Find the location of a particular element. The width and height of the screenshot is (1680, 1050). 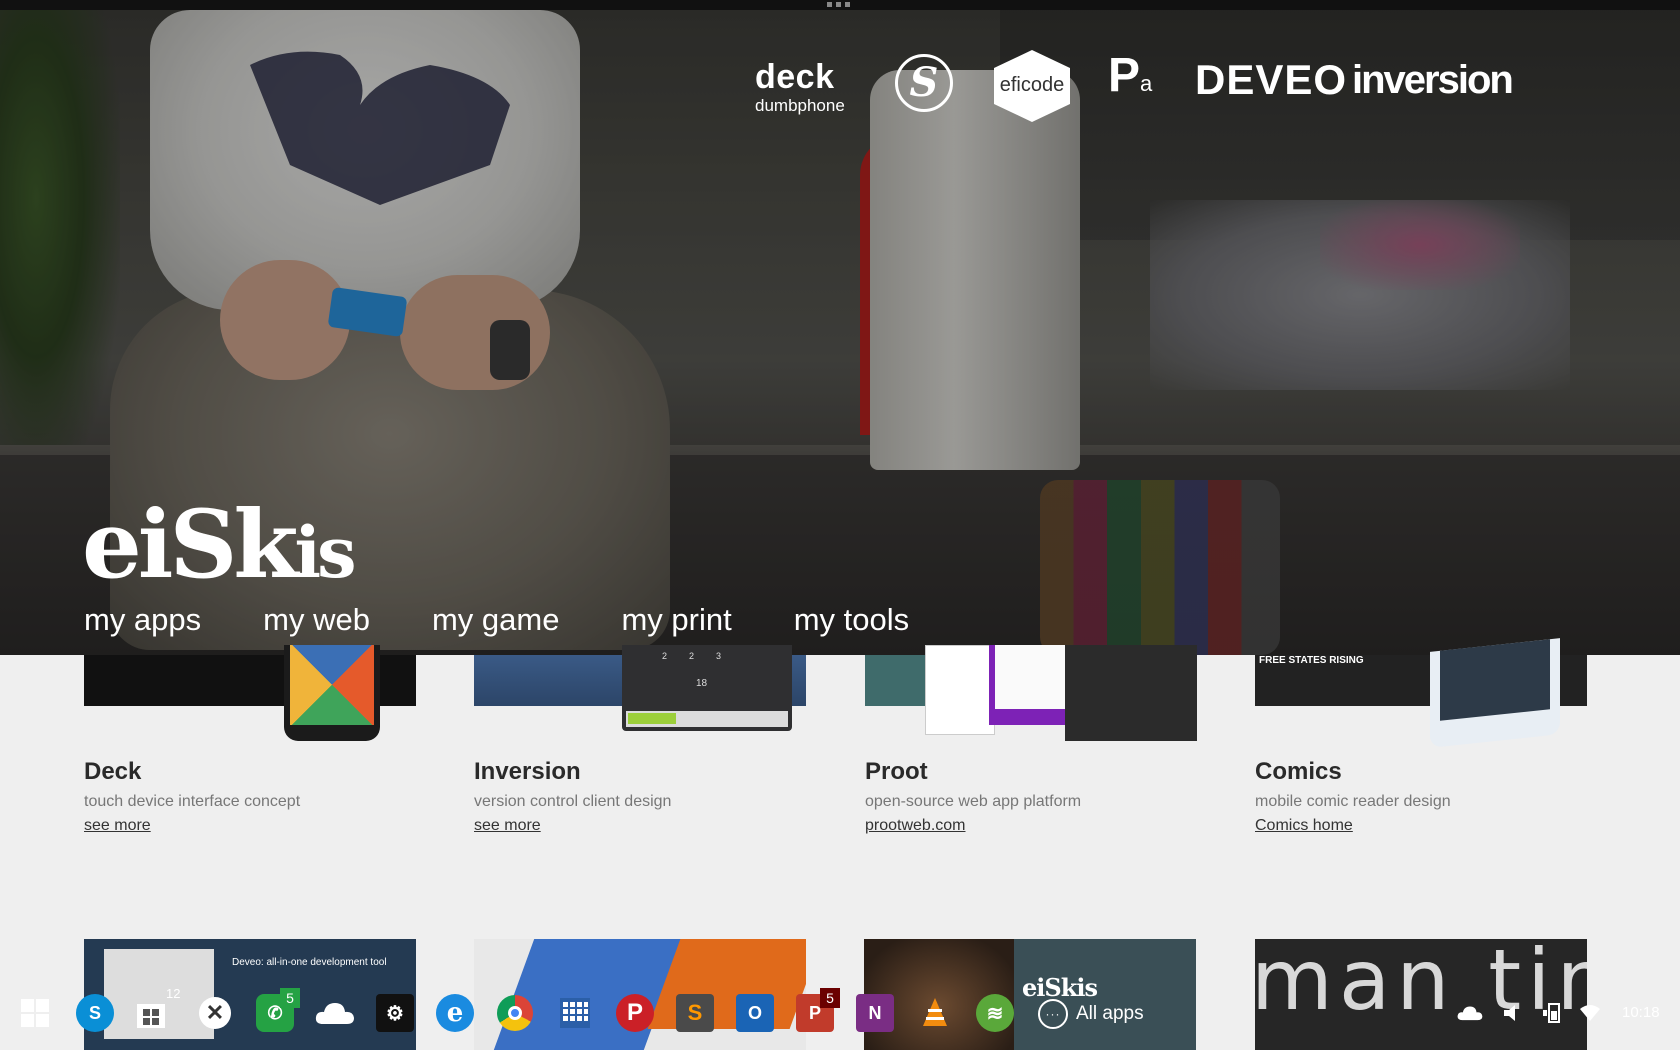

xbox-button: ✕ is located at coordinates (215, 1013).